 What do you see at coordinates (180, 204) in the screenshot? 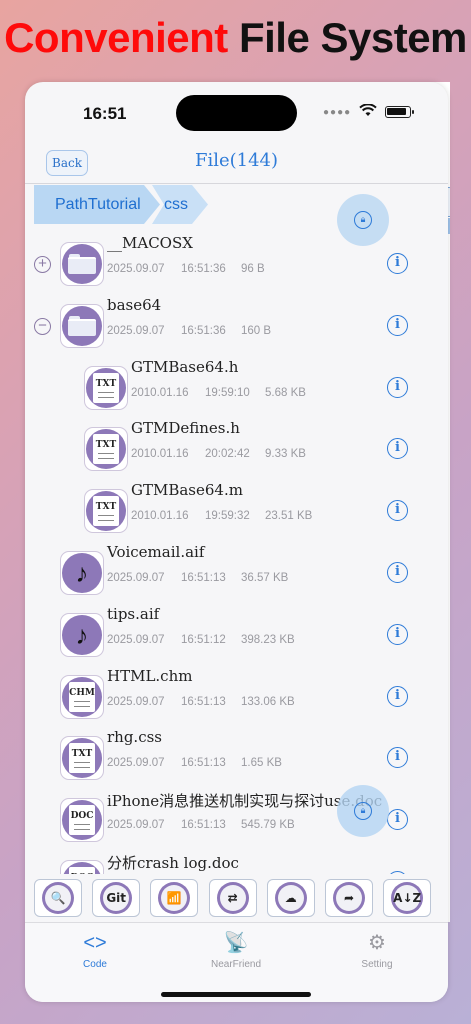
I see `breadcrumb-item: css` at bounding box center [180, 204].